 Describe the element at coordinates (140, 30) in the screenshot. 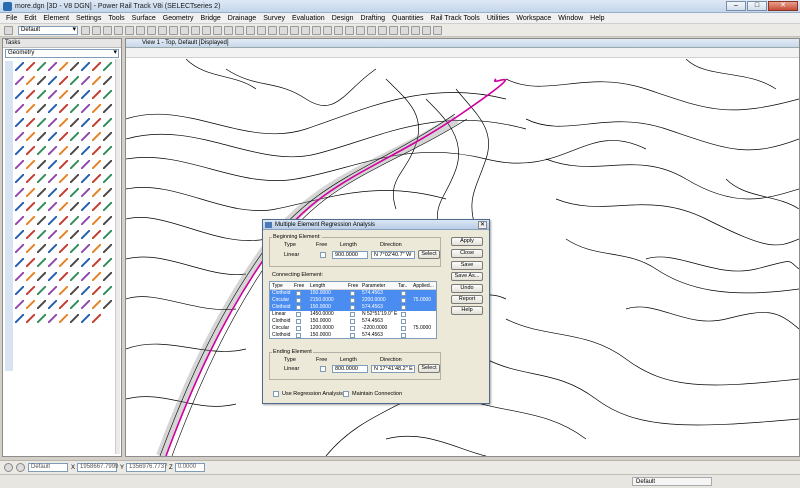

I see `open-file-icon` at that location.